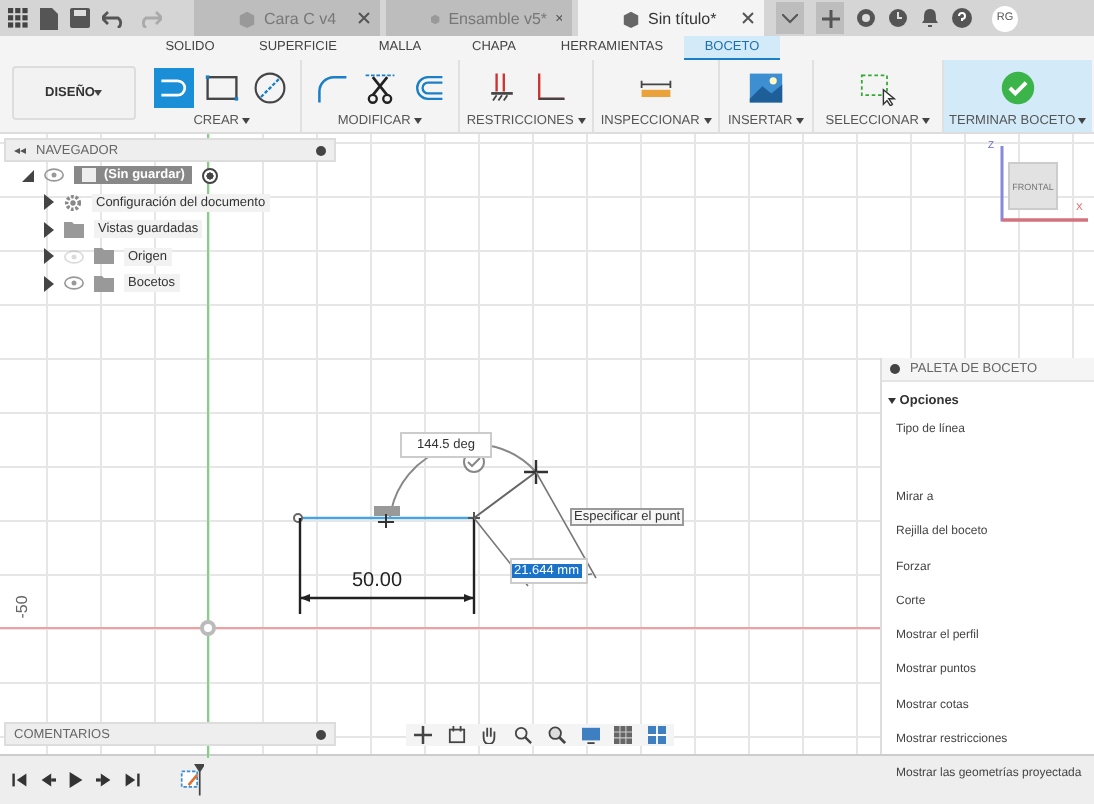  I want to click on gear-icon, so click(73, 202).